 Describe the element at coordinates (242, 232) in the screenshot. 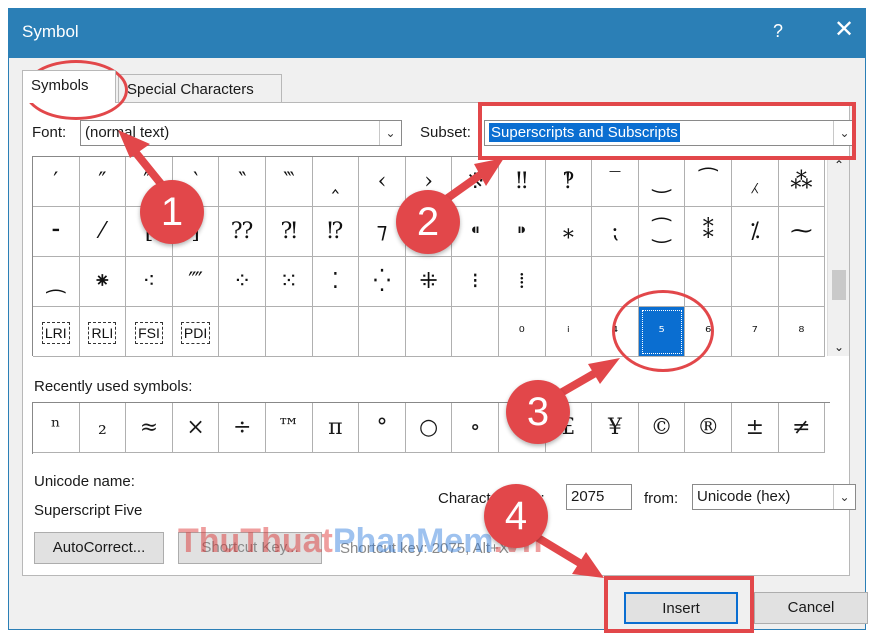

I see `symbol-cell: ⁇` at that location.